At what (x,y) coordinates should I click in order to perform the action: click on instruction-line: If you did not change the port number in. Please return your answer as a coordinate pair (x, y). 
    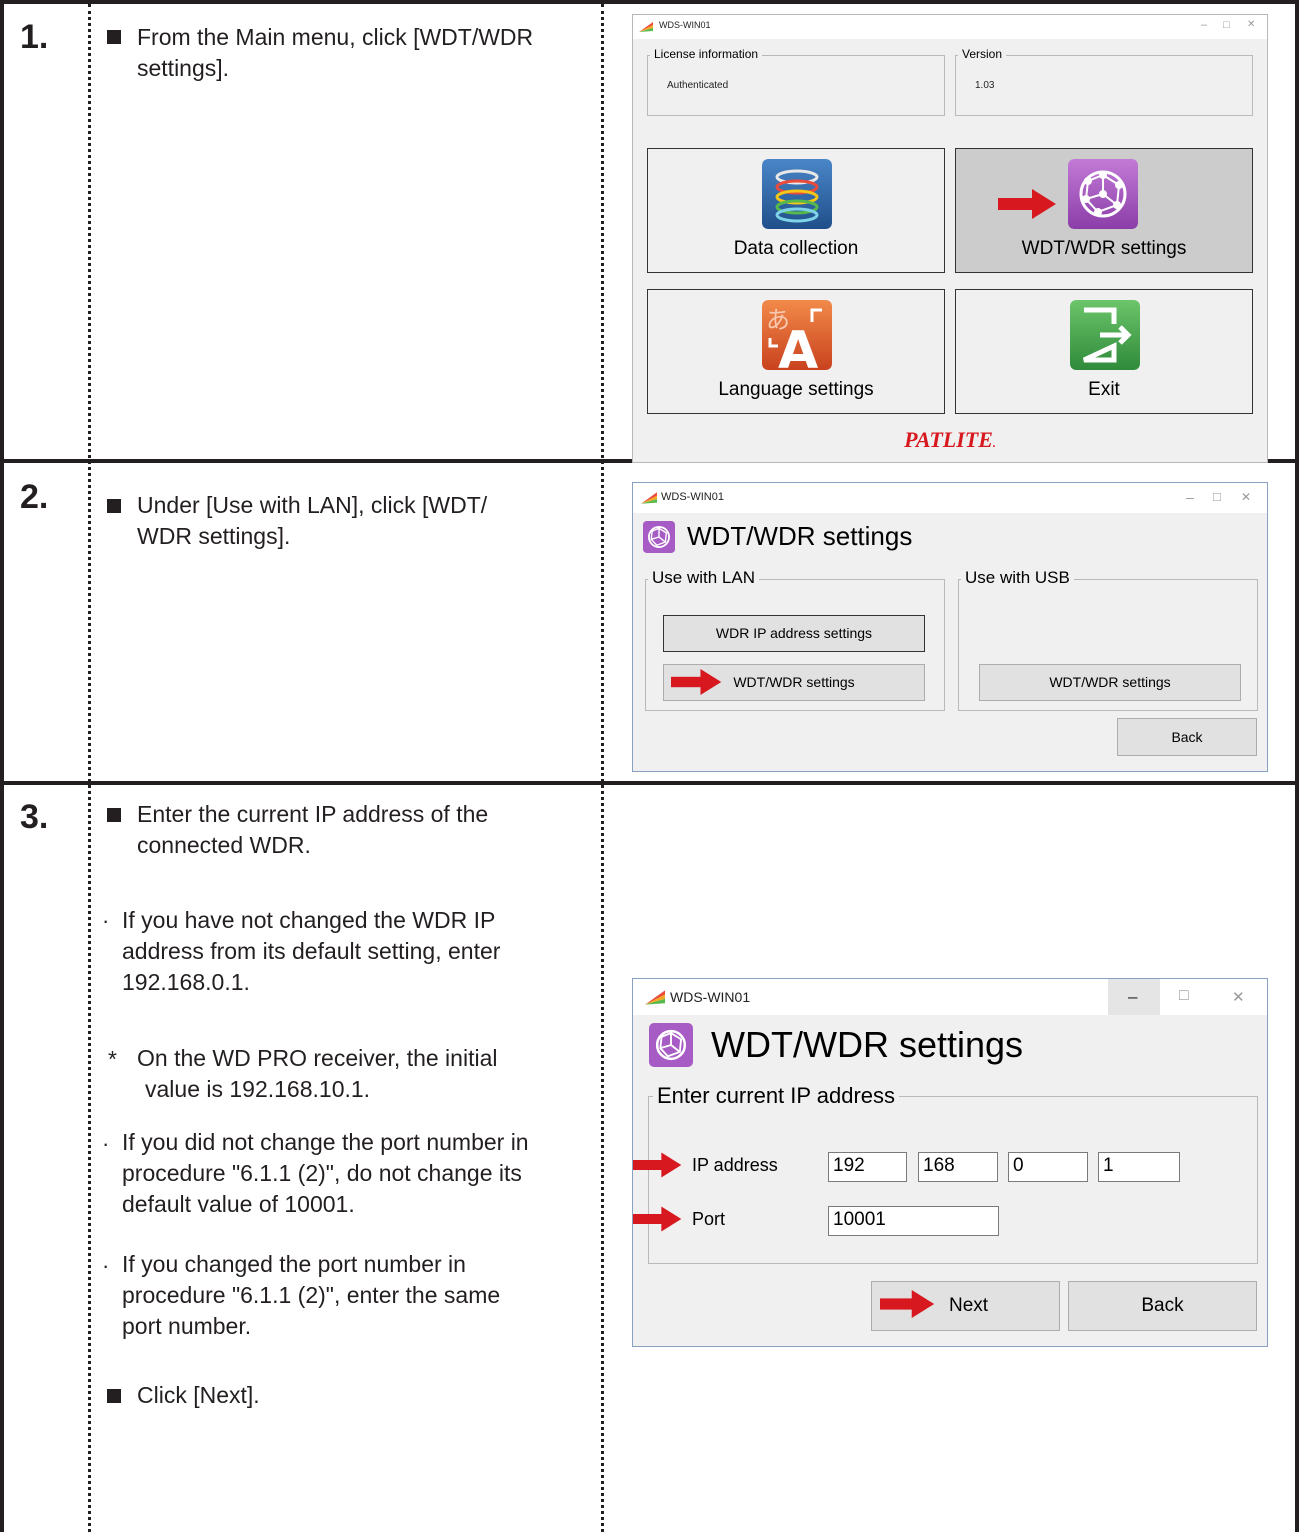
    Looking at the image, I should click on (325, 1142).